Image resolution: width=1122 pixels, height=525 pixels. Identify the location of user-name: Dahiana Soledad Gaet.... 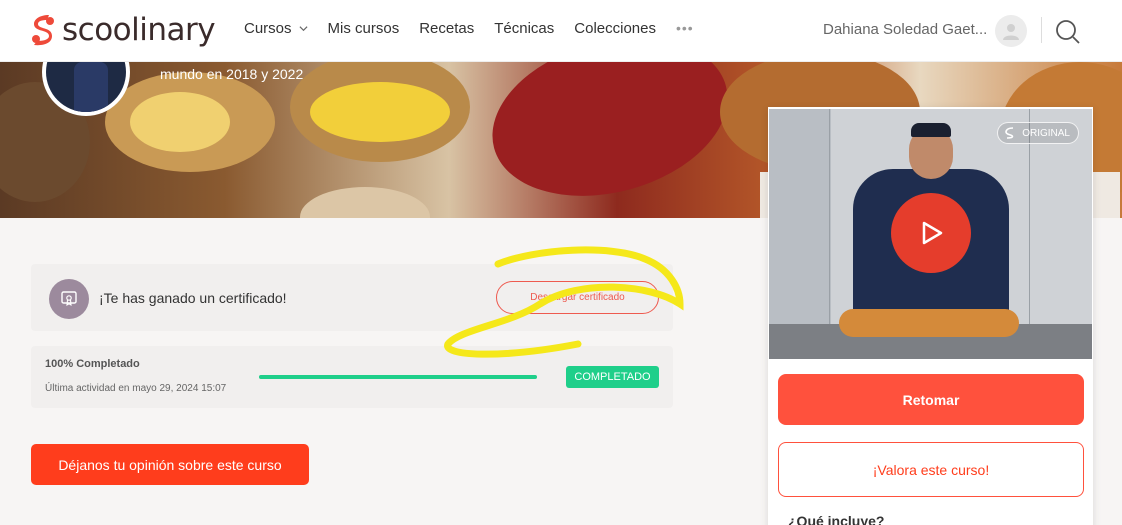
(905, 29).